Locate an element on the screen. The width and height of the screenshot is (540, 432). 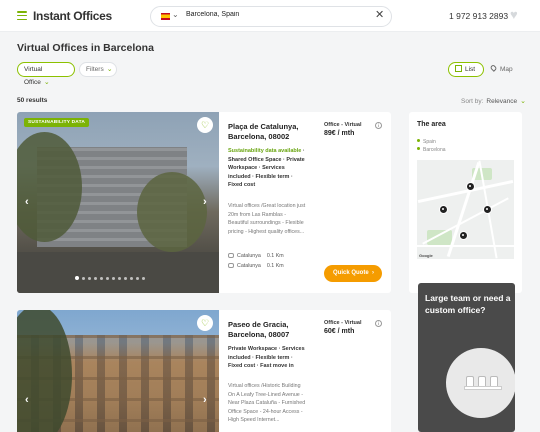
listing-title: Plaça de Catalunya, Barcelona, 08002 is located at coordinates (273, 132).